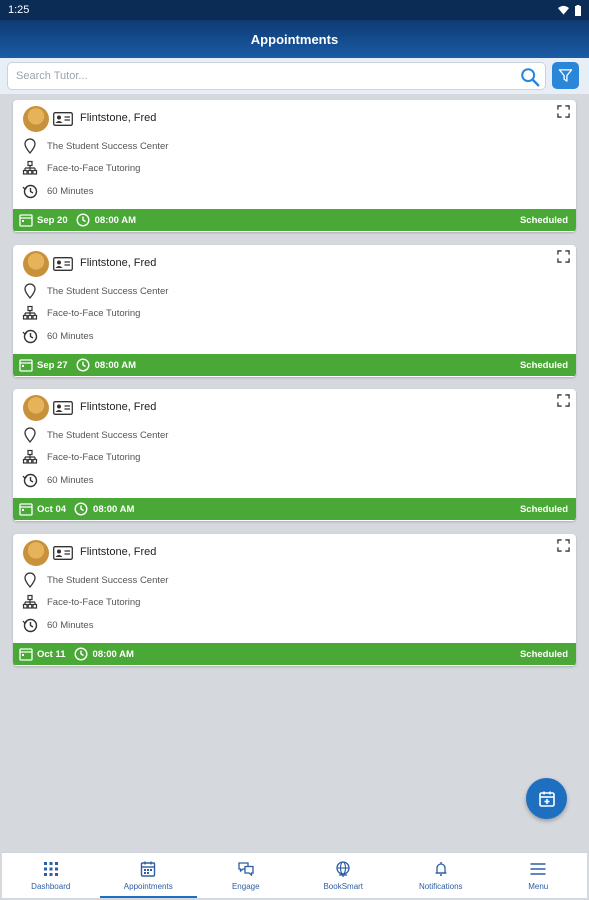 The image size is (589, 900). I want to click on nav-item-engage: Engage, so click(246, 875).